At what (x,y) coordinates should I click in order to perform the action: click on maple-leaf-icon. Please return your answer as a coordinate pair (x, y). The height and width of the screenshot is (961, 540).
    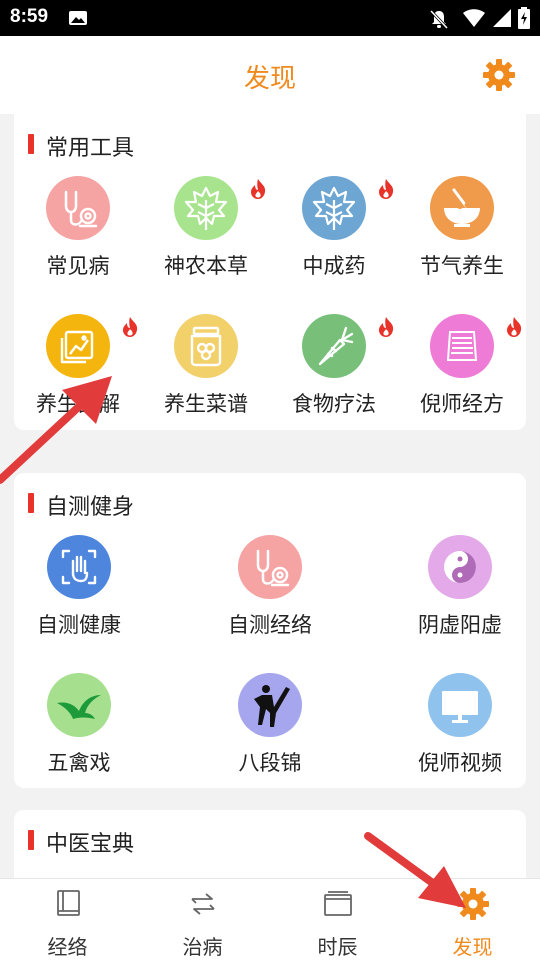
    Looking at the image, I should click on (334, 208).